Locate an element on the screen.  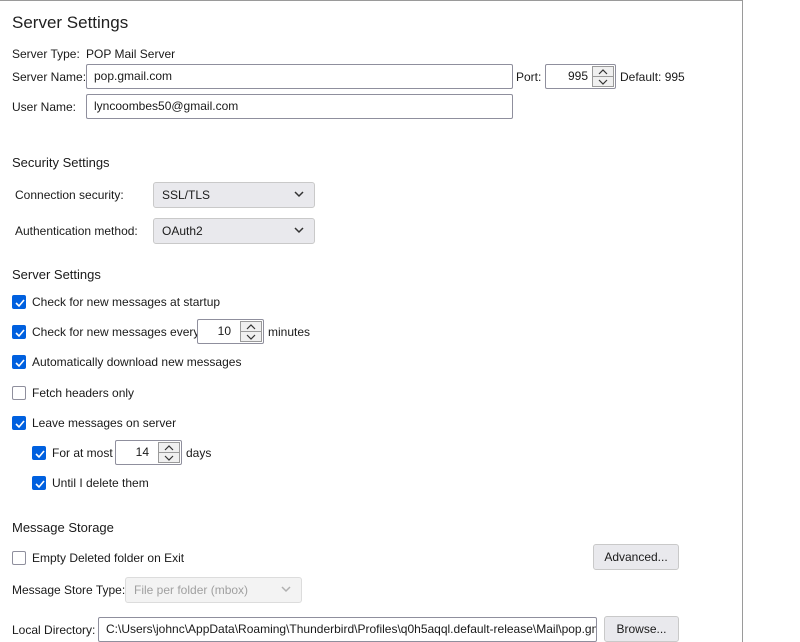
check-every-label: Check for new messages every is located at coordinates (115, 332).